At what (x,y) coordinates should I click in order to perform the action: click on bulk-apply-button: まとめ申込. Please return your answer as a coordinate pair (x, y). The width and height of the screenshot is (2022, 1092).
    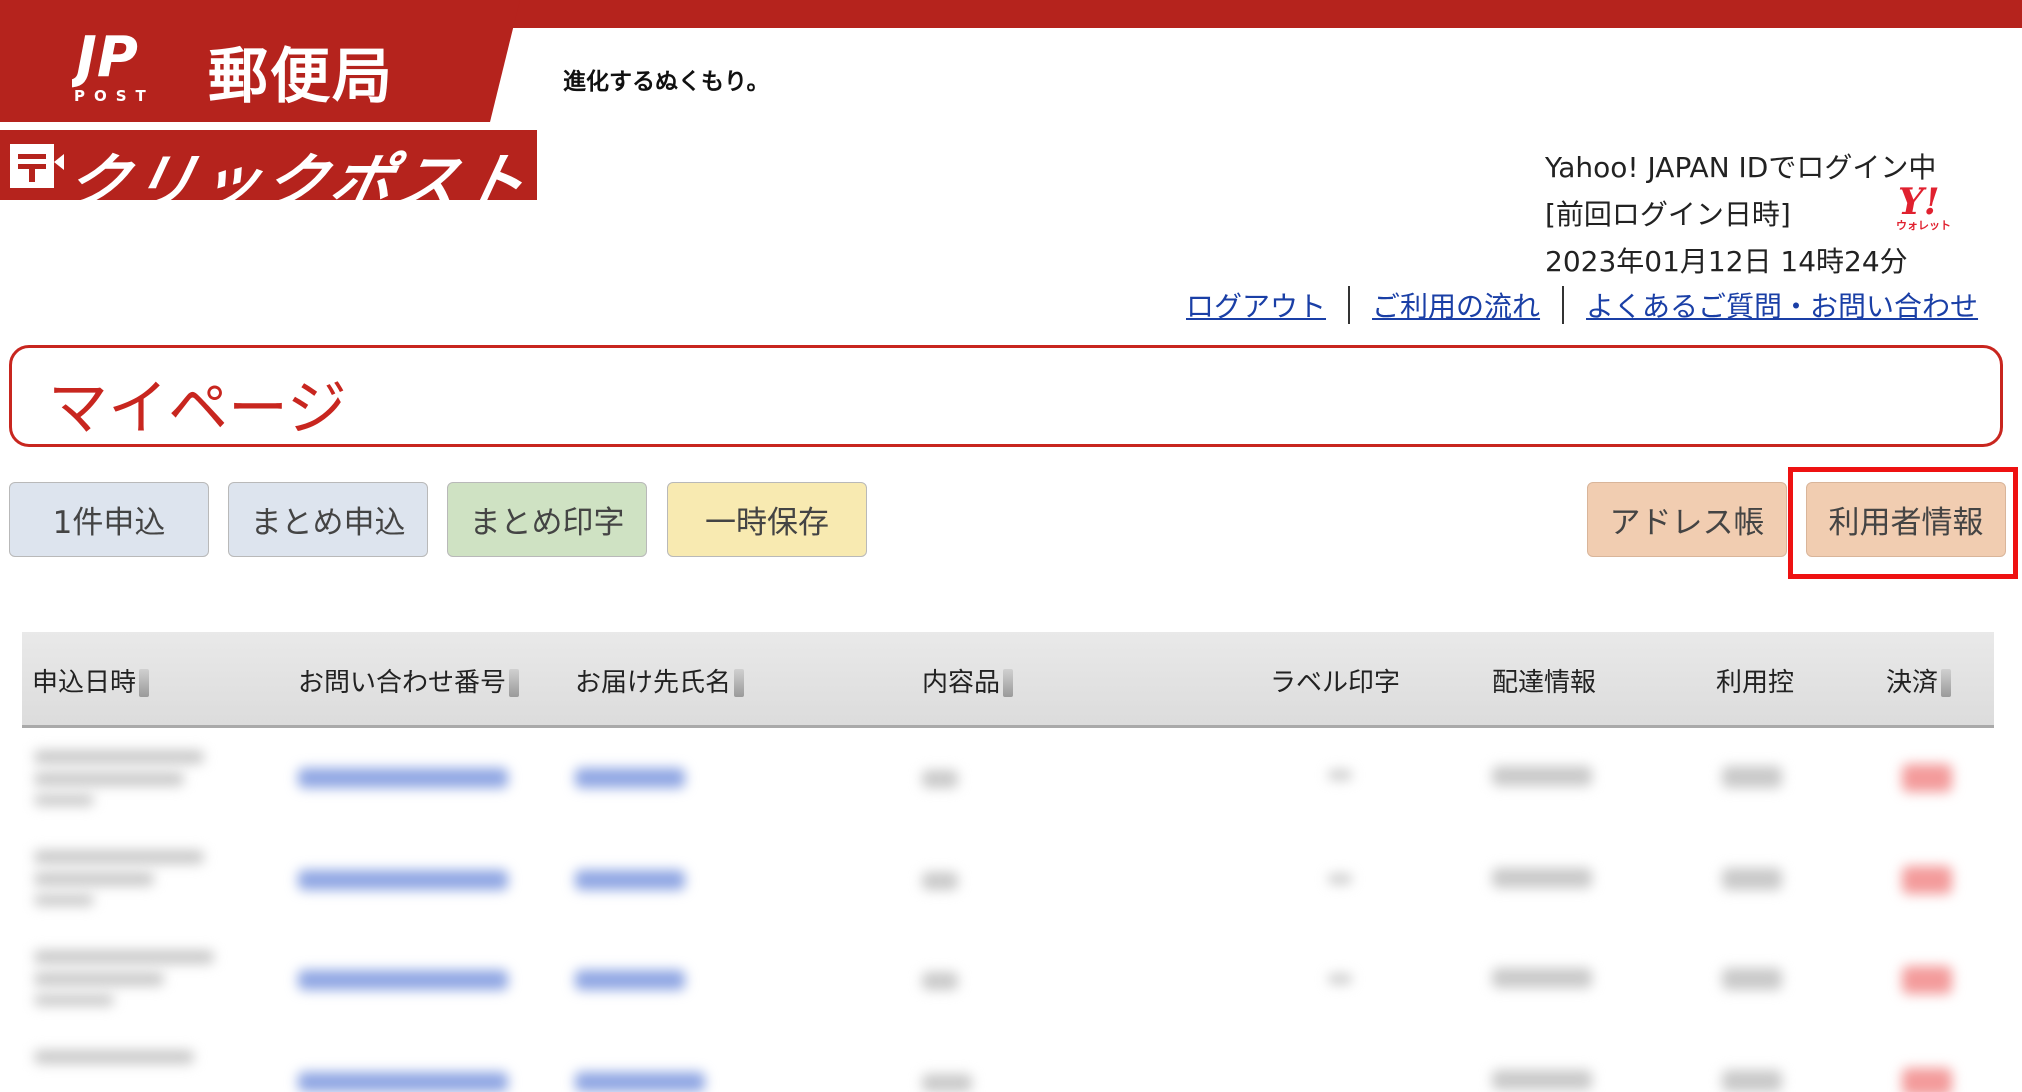
    Looking at the image, I should click on (328, 519).